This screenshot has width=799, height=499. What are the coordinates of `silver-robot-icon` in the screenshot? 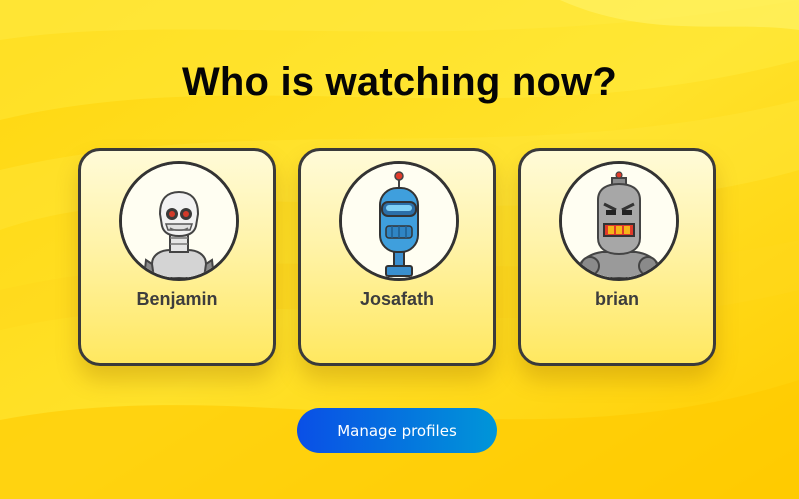 It's located at (179, 221).